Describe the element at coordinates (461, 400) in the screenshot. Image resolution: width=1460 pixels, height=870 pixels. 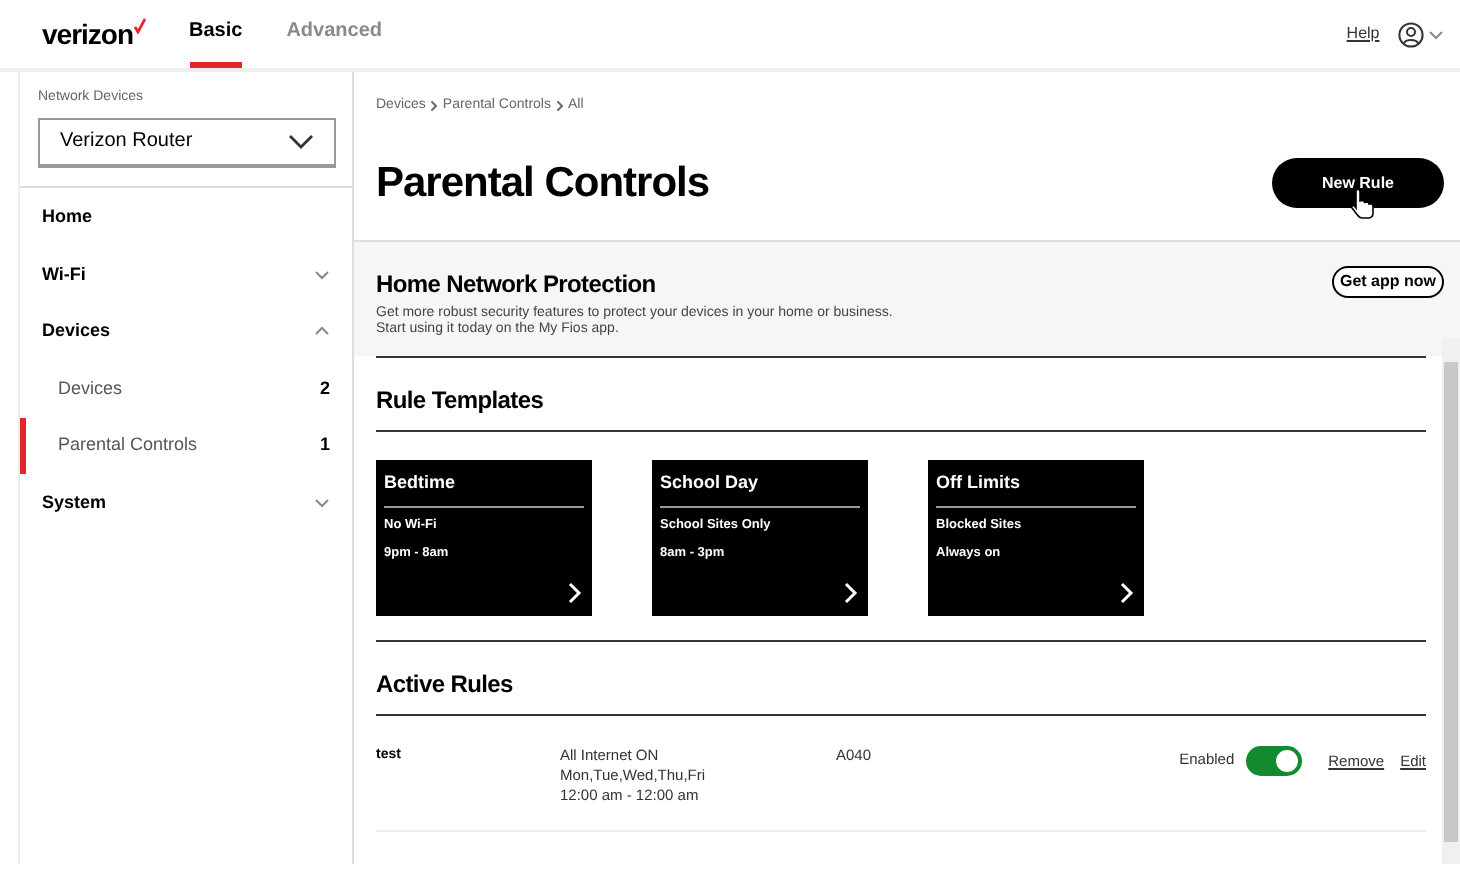
I see `section-title: Rule Templates` at that location.